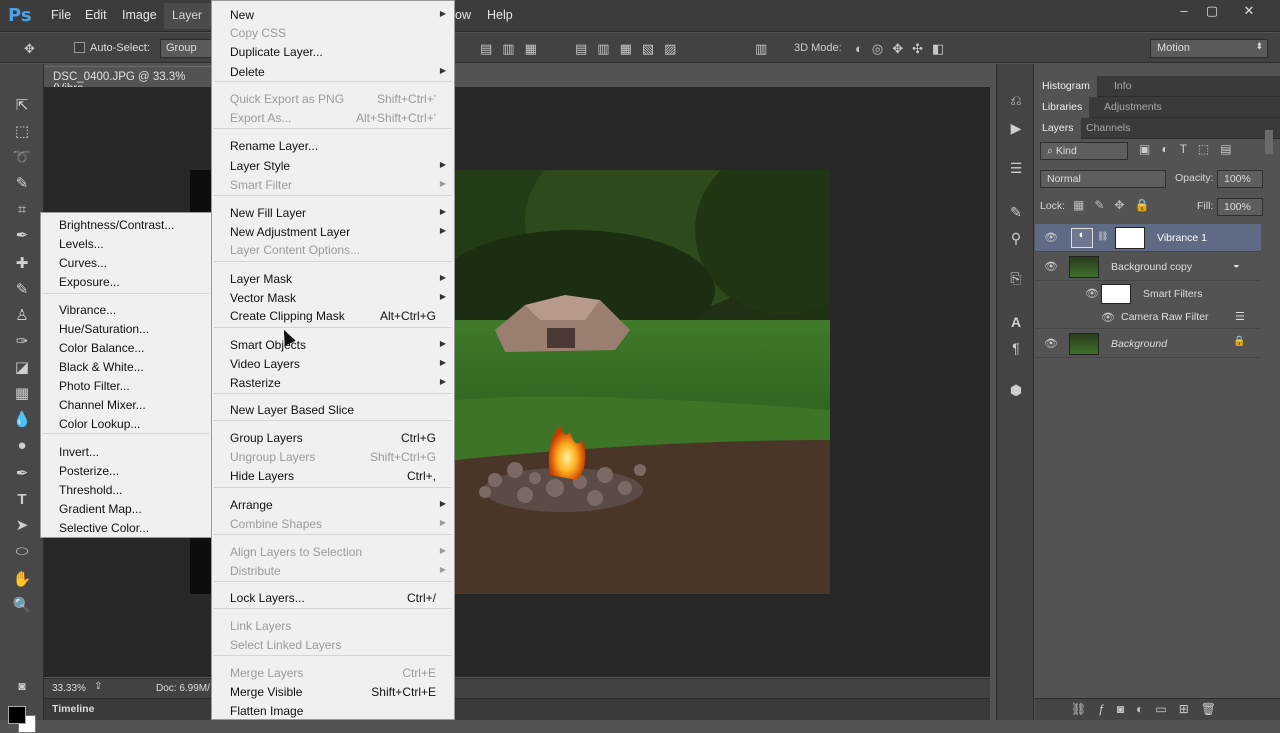 This screenshot has height=733, width=1280. What do you see at coordinates (333, 278) in the screenshot?
I see `layer-menu-item: Layer Mask ▶` at bounding box center [333, 278].